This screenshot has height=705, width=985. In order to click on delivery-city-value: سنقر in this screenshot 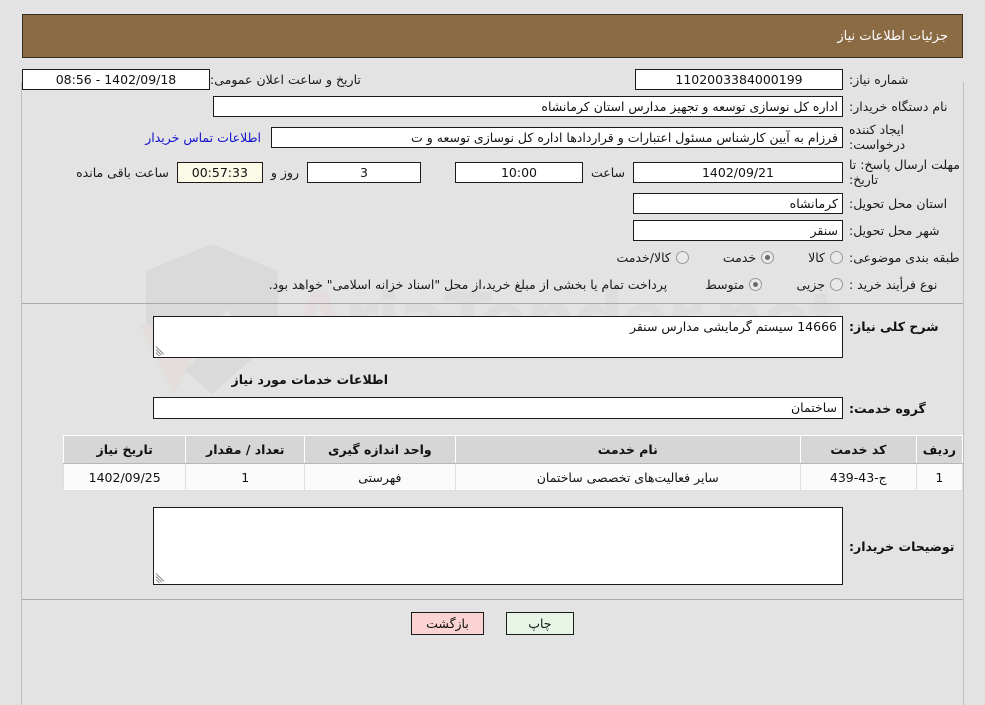, I will do `click(738, 230)`.